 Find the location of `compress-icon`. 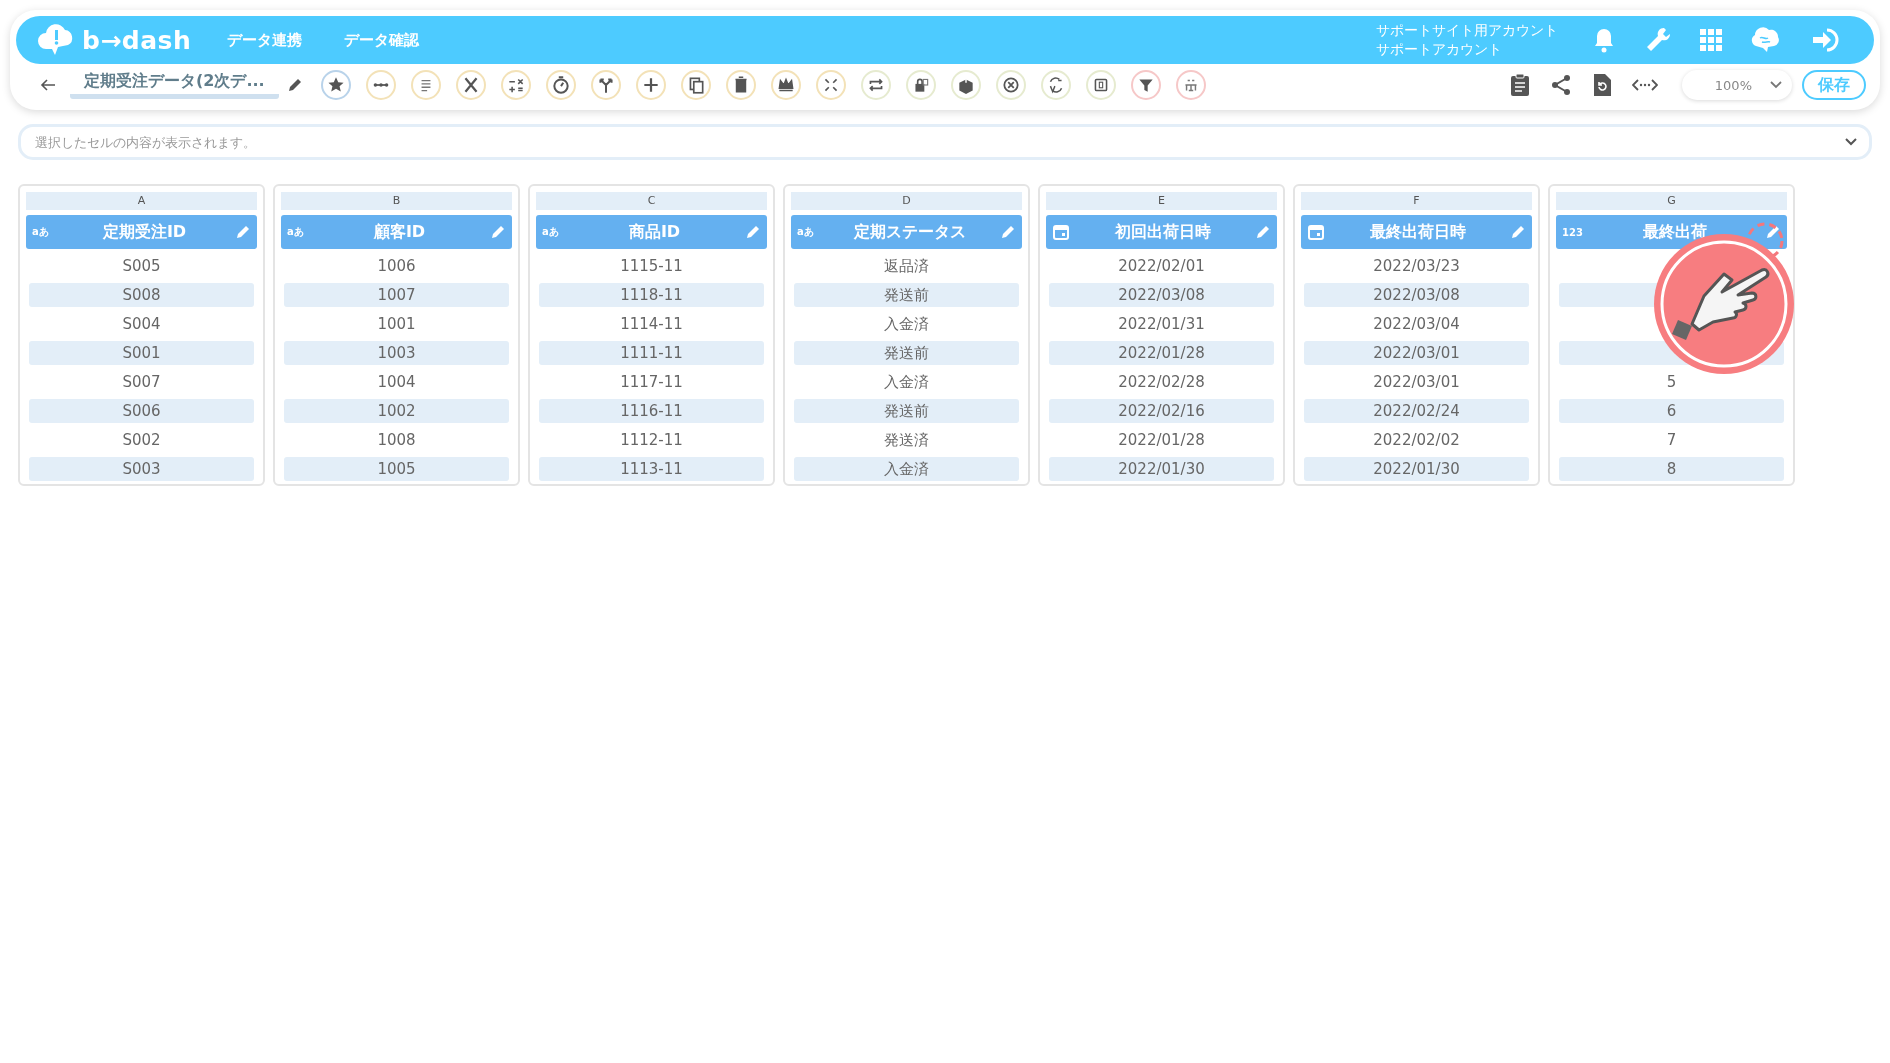

compress-icon is located at coordinates (830, 85).